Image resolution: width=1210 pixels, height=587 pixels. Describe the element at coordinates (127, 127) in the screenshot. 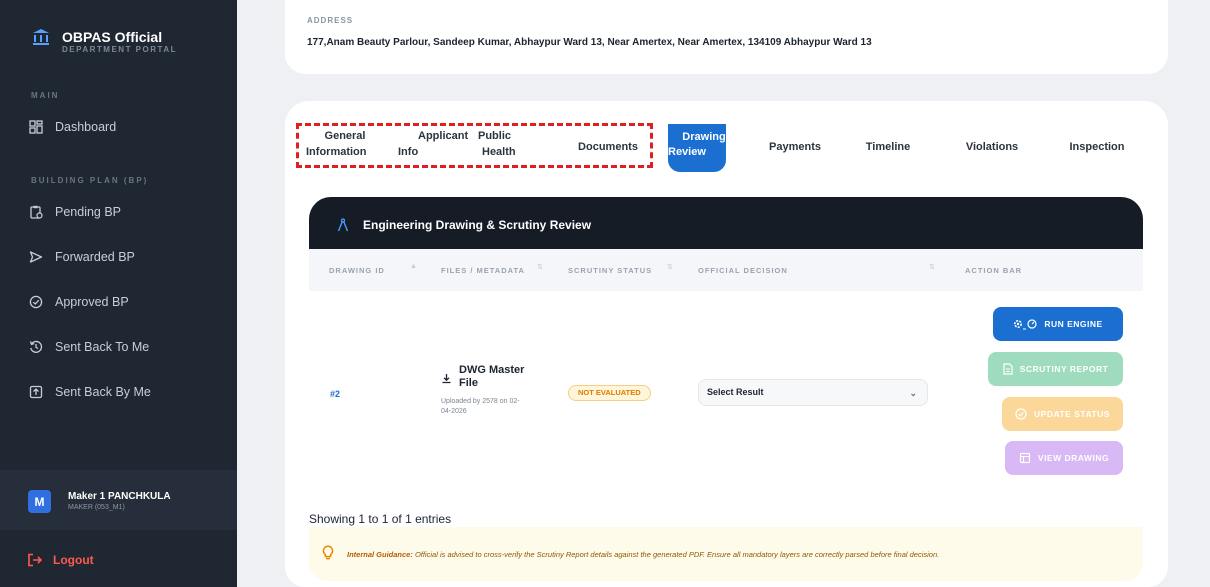

I see `sidebar-item-dashboard: Dashboard` at that location.